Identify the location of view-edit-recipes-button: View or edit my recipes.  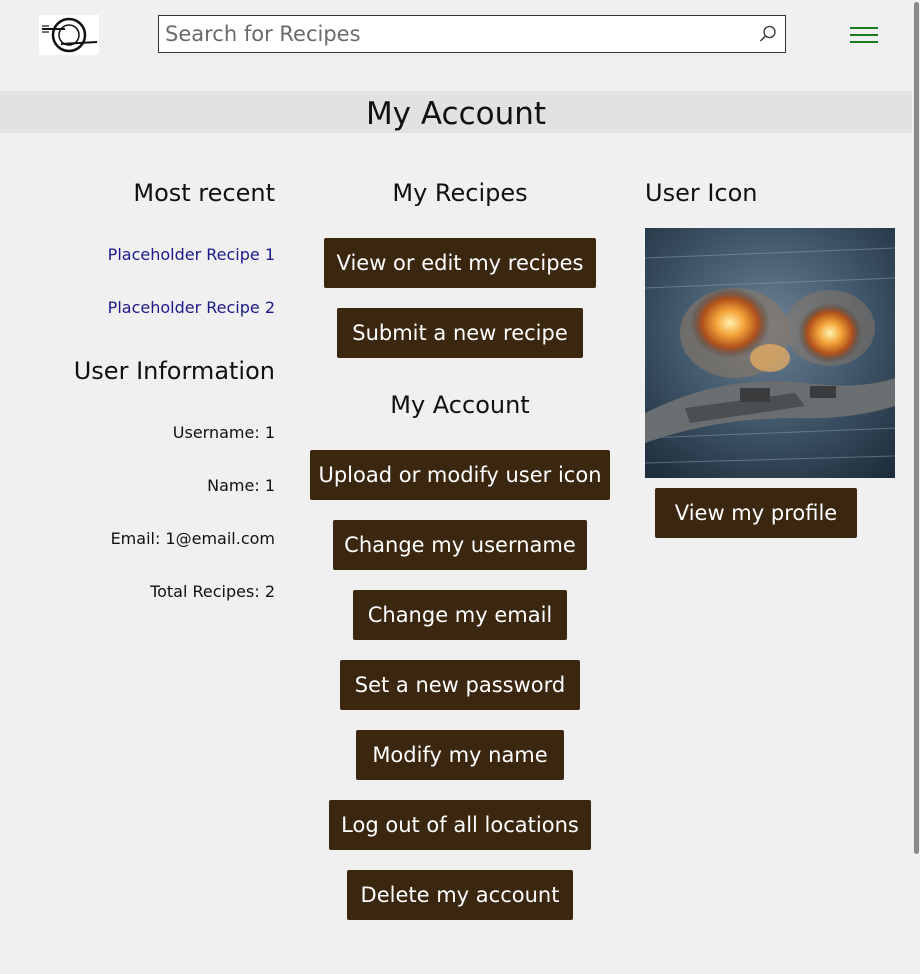
(460, 263).